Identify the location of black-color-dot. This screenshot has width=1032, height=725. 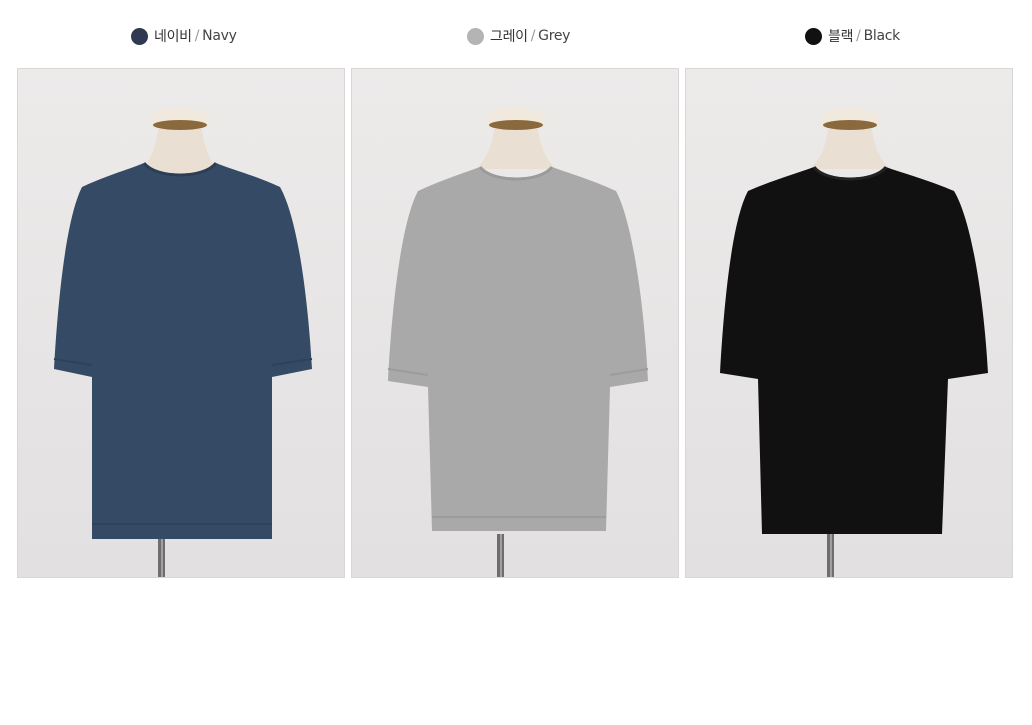
(813, 36).